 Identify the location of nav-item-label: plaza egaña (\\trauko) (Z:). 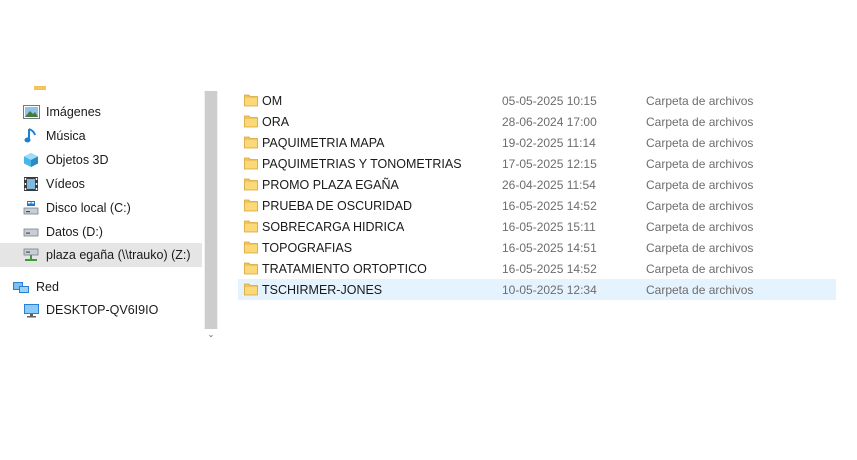
(118, 255).